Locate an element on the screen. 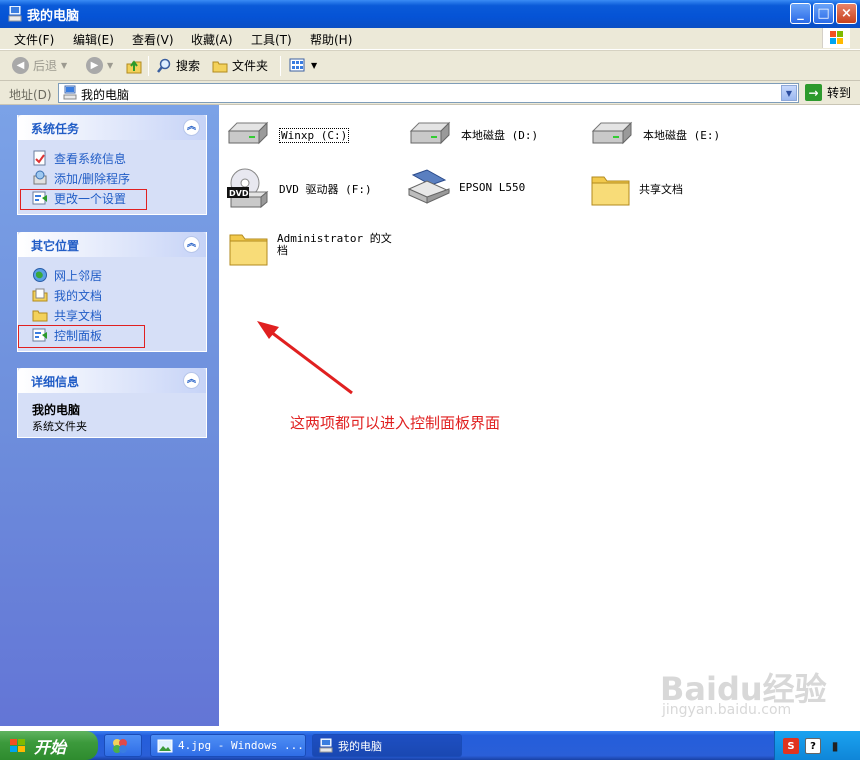 The height and width of the screenshot is (760, 860). system-tasks-title: 系统任务 is located at coordinates (55, 129).